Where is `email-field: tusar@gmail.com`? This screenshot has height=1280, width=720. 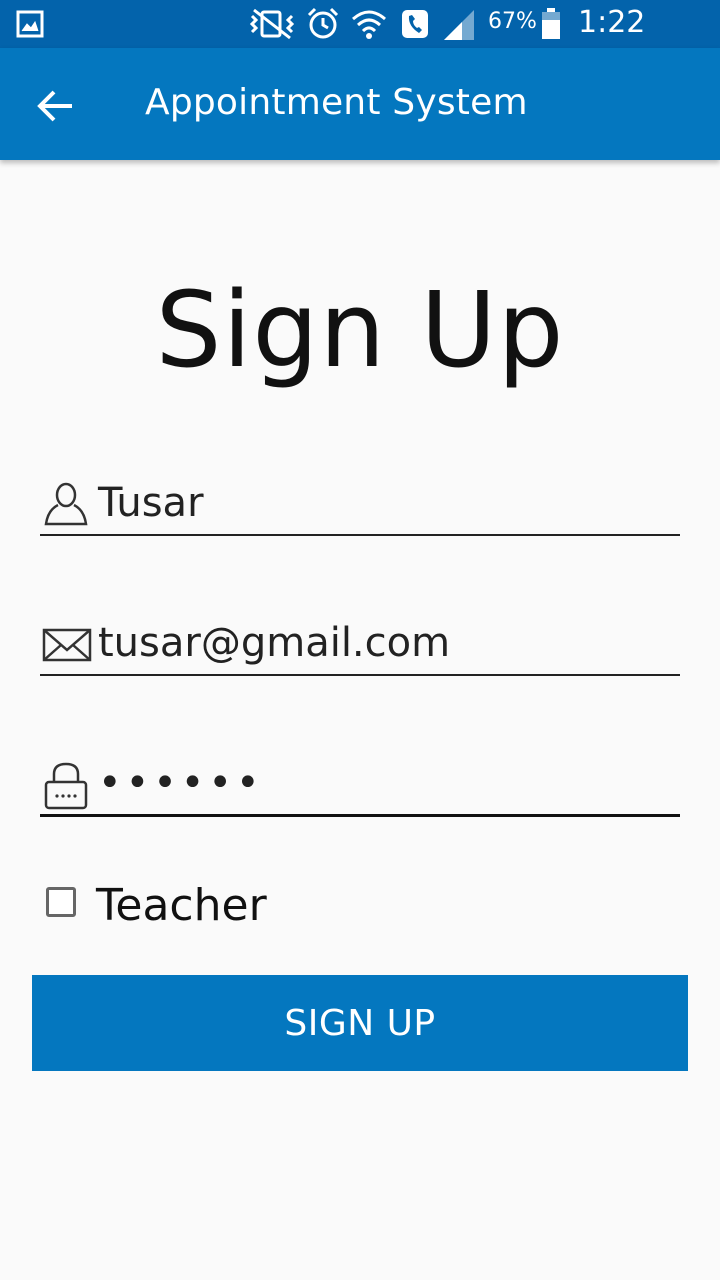 email-field: tusar@gmail.com is located at coordinates (360, 645).